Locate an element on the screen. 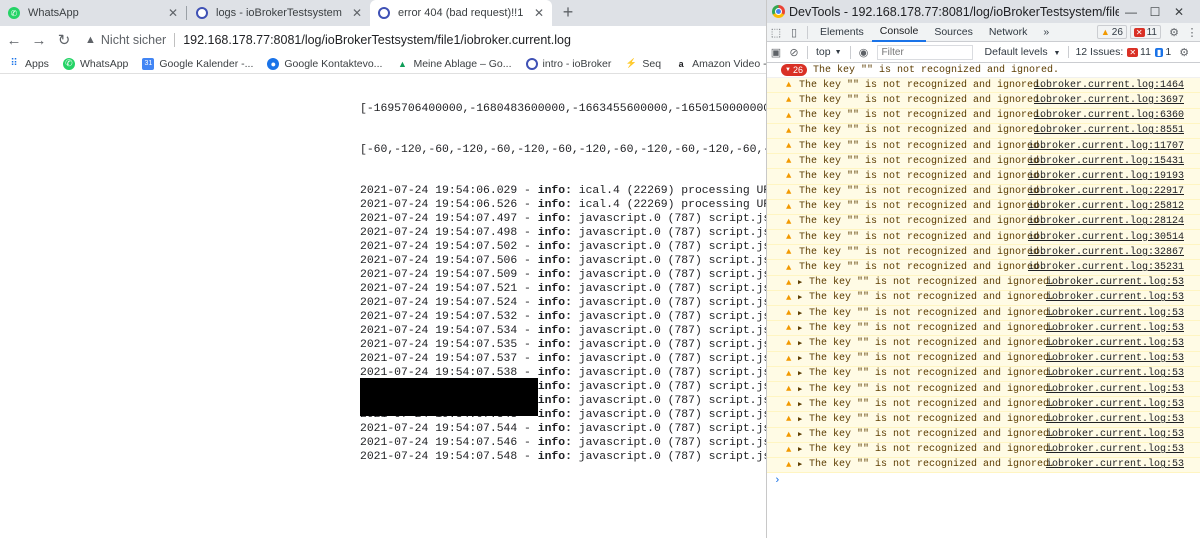 This screenshot has height=538, width=1200. bookmark-apps: ⠿ Apps is located at coordinates (28, 64).